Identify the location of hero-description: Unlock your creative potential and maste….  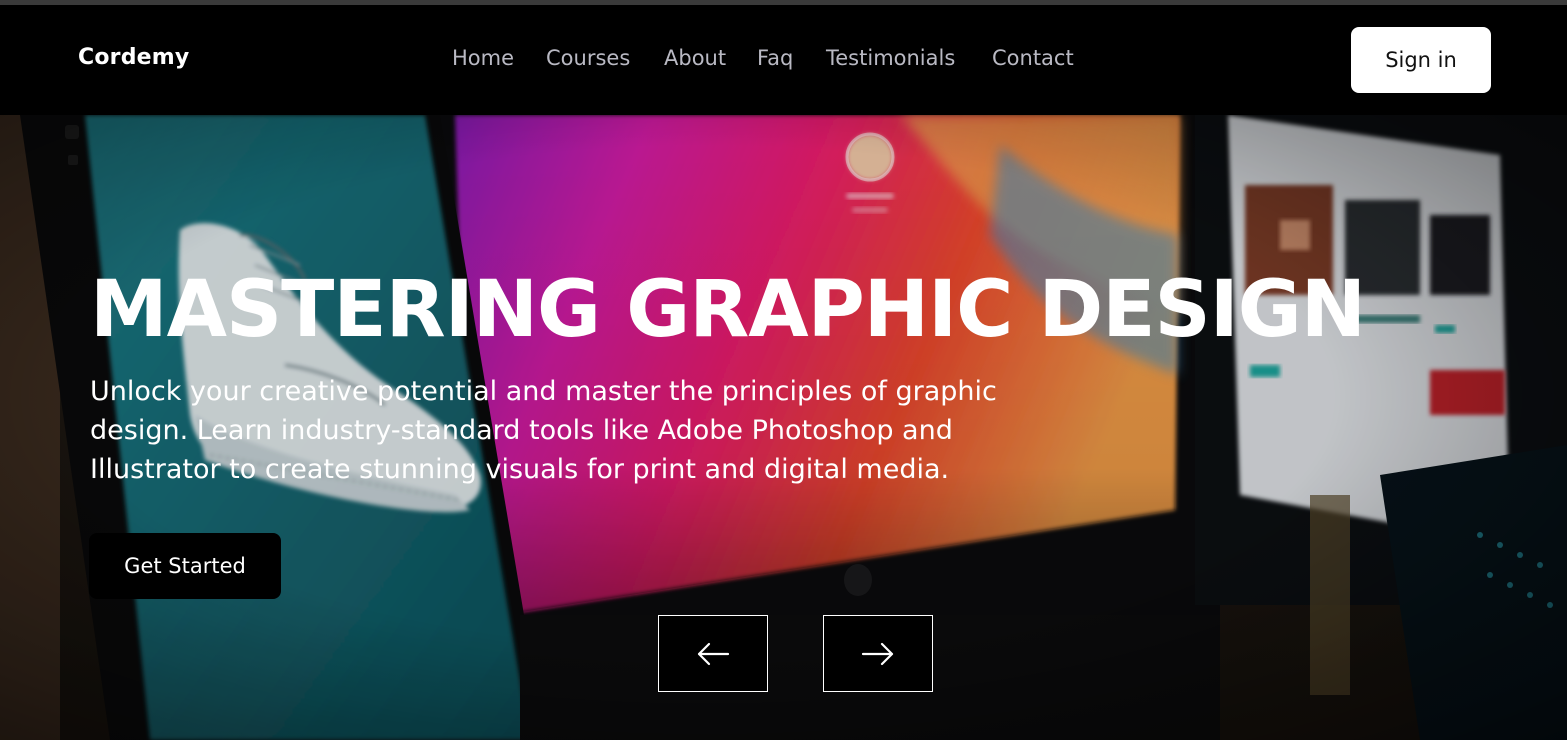
(543, 430).